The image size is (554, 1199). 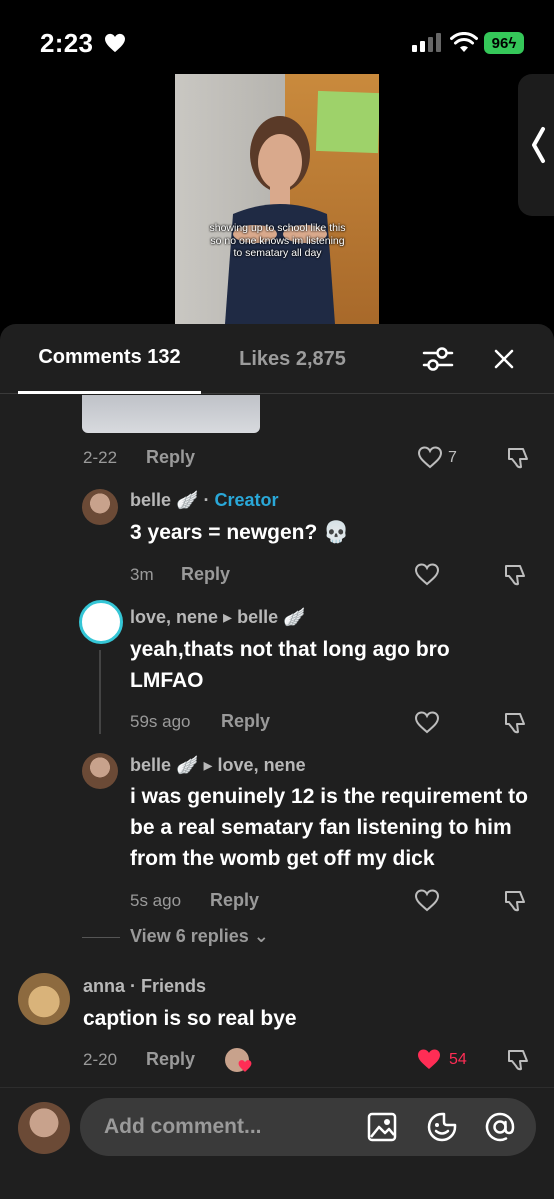 I want to click on mention-icon, so click(x=500, y=1127).